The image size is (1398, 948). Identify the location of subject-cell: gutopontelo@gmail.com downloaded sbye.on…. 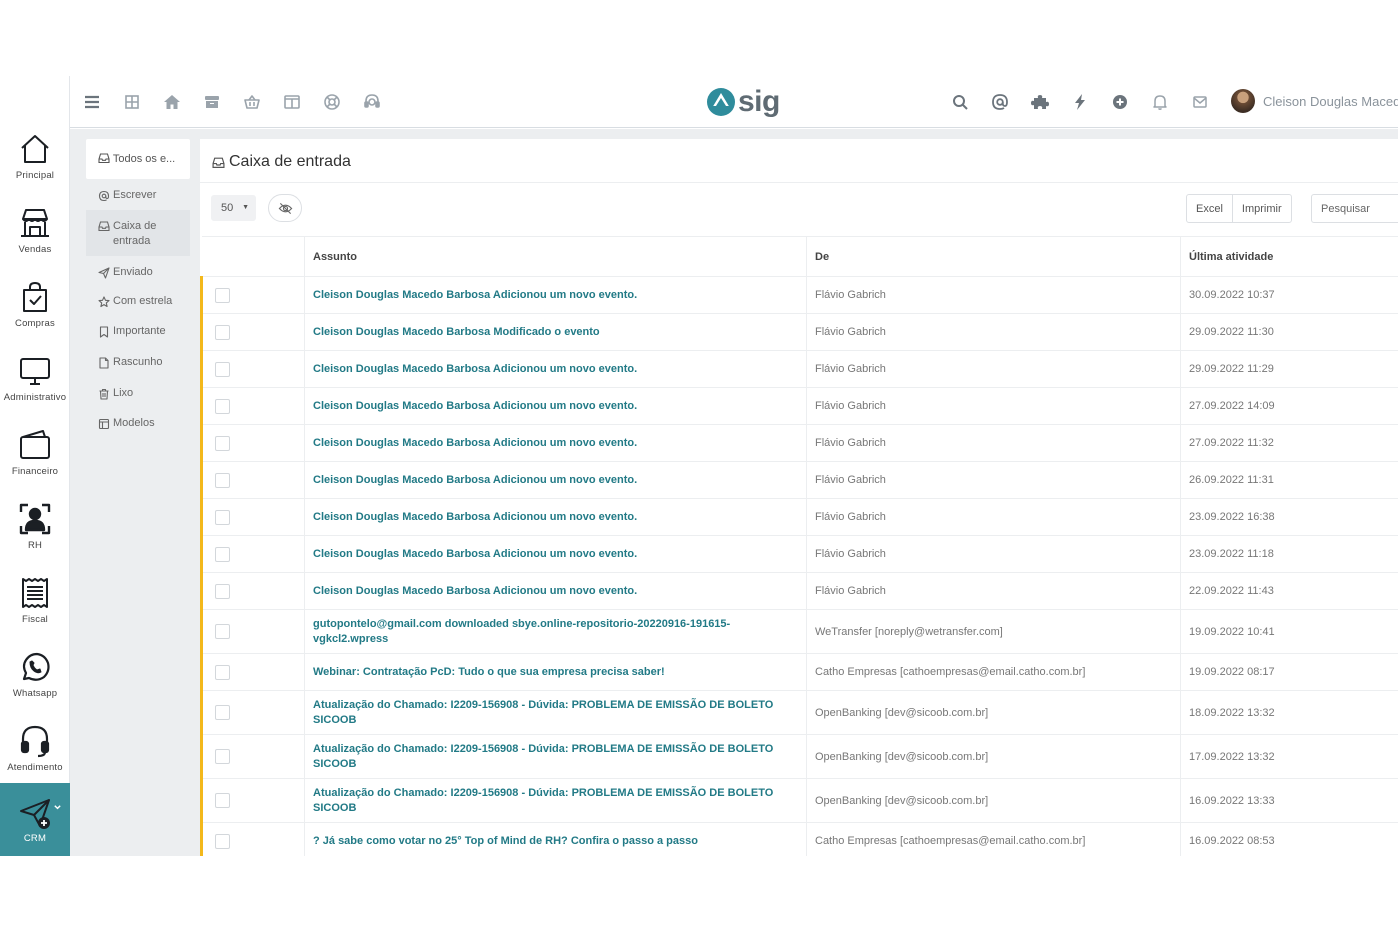
(555, 631).